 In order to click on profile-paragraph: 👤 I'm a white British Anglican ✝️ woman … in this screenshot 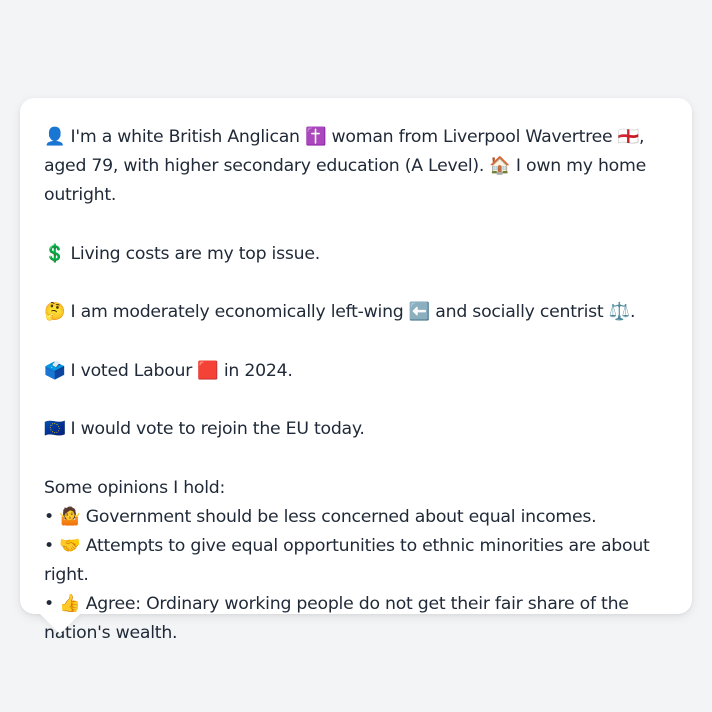, I will do `click(358, 166)`.